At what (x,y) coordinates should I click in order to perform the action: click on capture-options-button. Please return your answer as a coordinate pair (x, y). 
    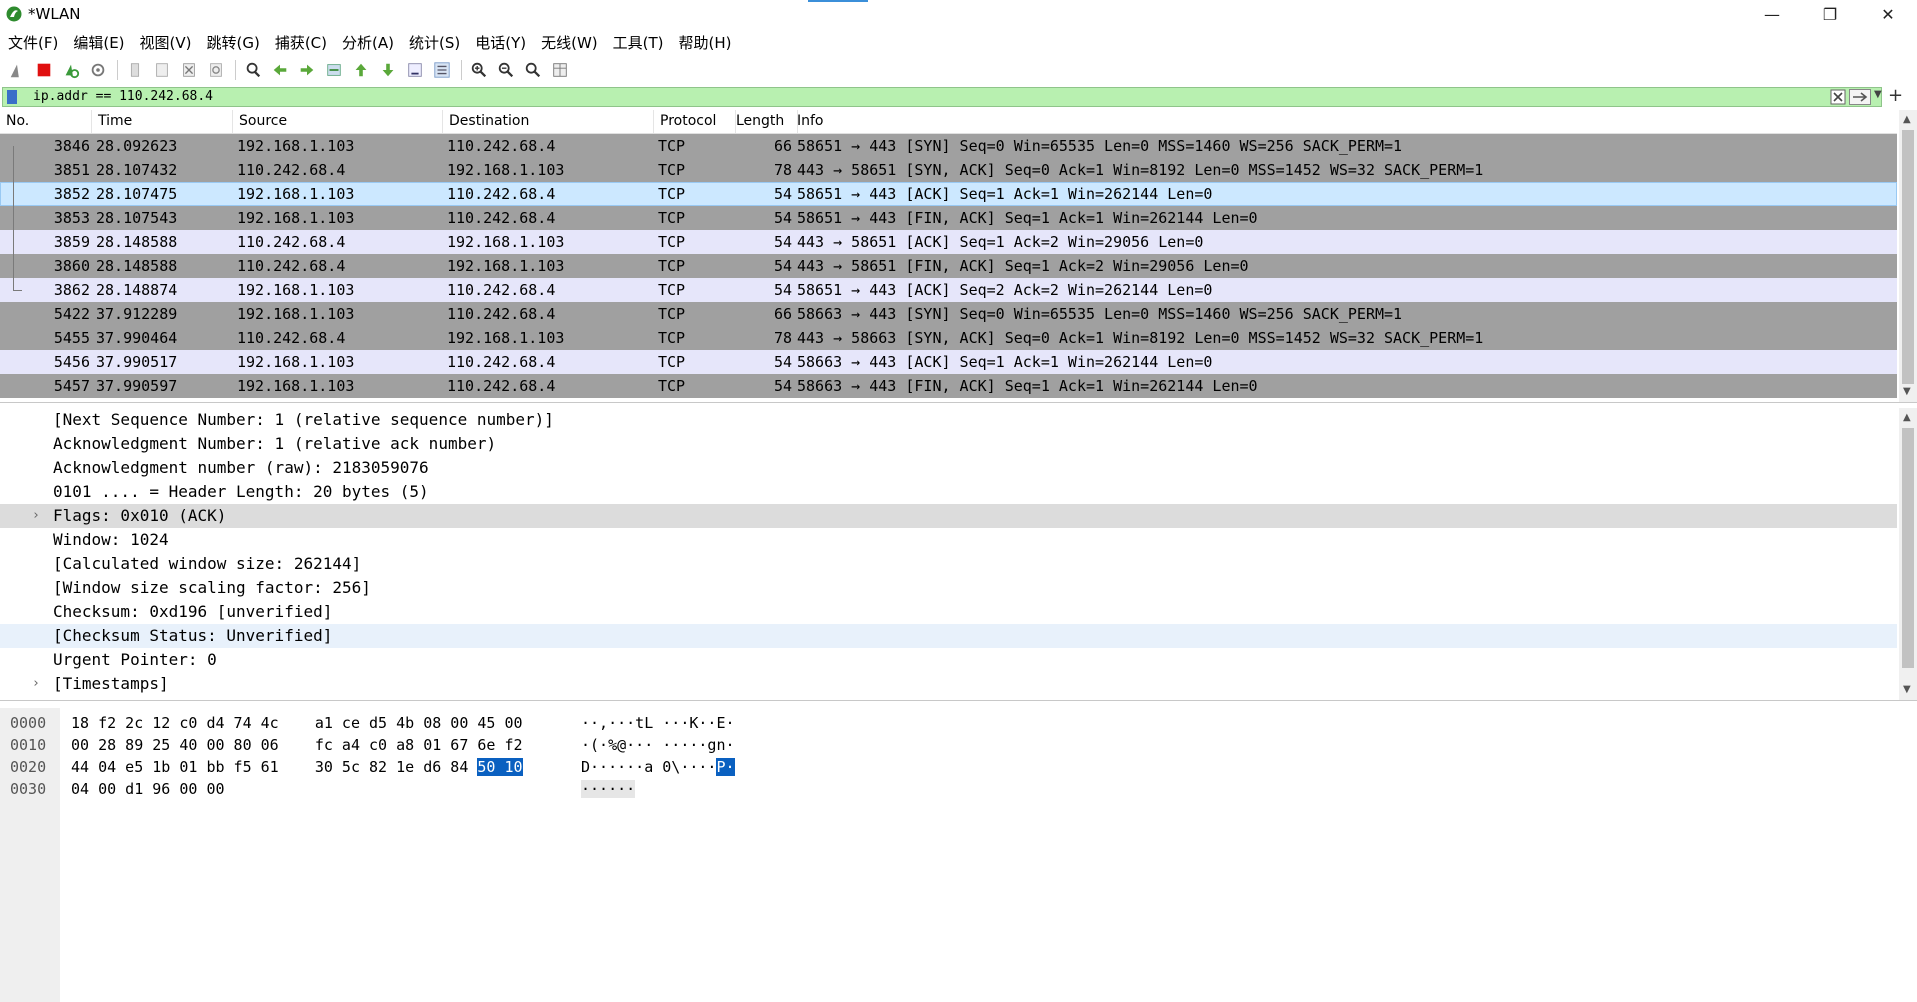
    Looking at the image, I should click on (98, 70).